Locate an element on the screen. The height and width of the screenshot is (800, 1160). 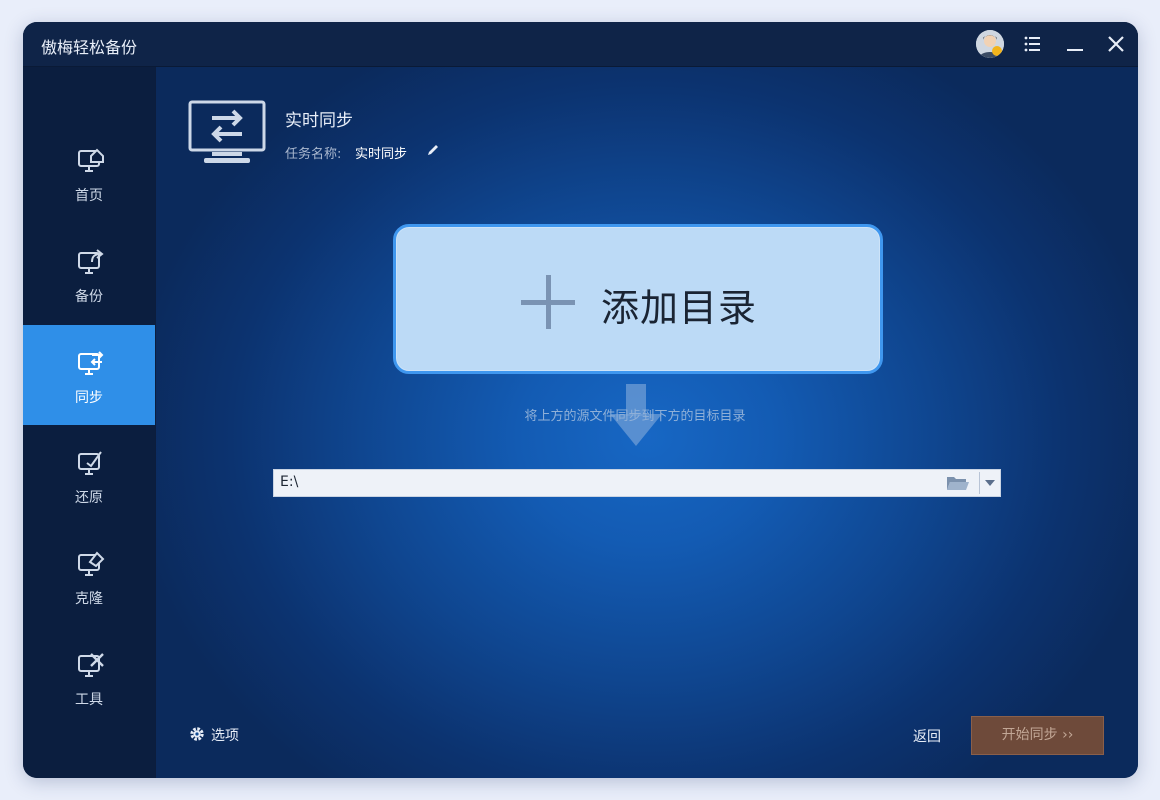
plus-icon is located at coordinates (548, 302).